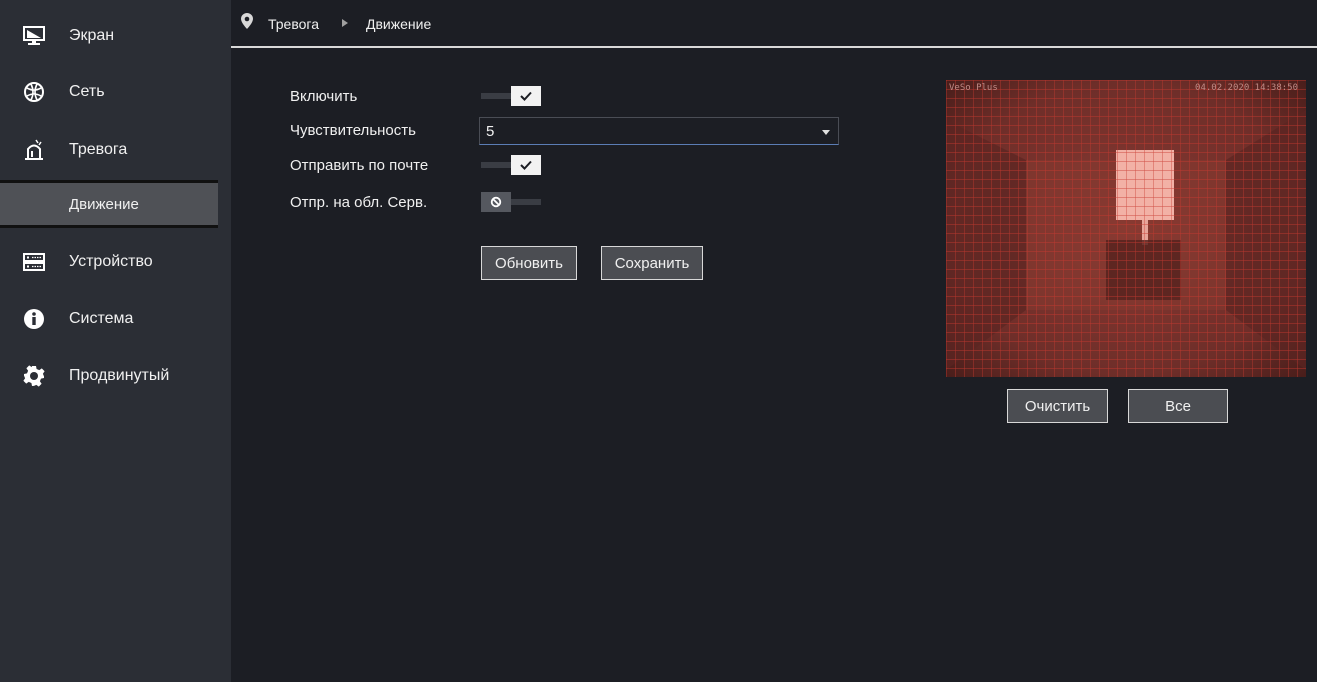 This screenshot has width=1317, height=682. I want to click on sidebar-item-label: Движение, so click(104, 204).